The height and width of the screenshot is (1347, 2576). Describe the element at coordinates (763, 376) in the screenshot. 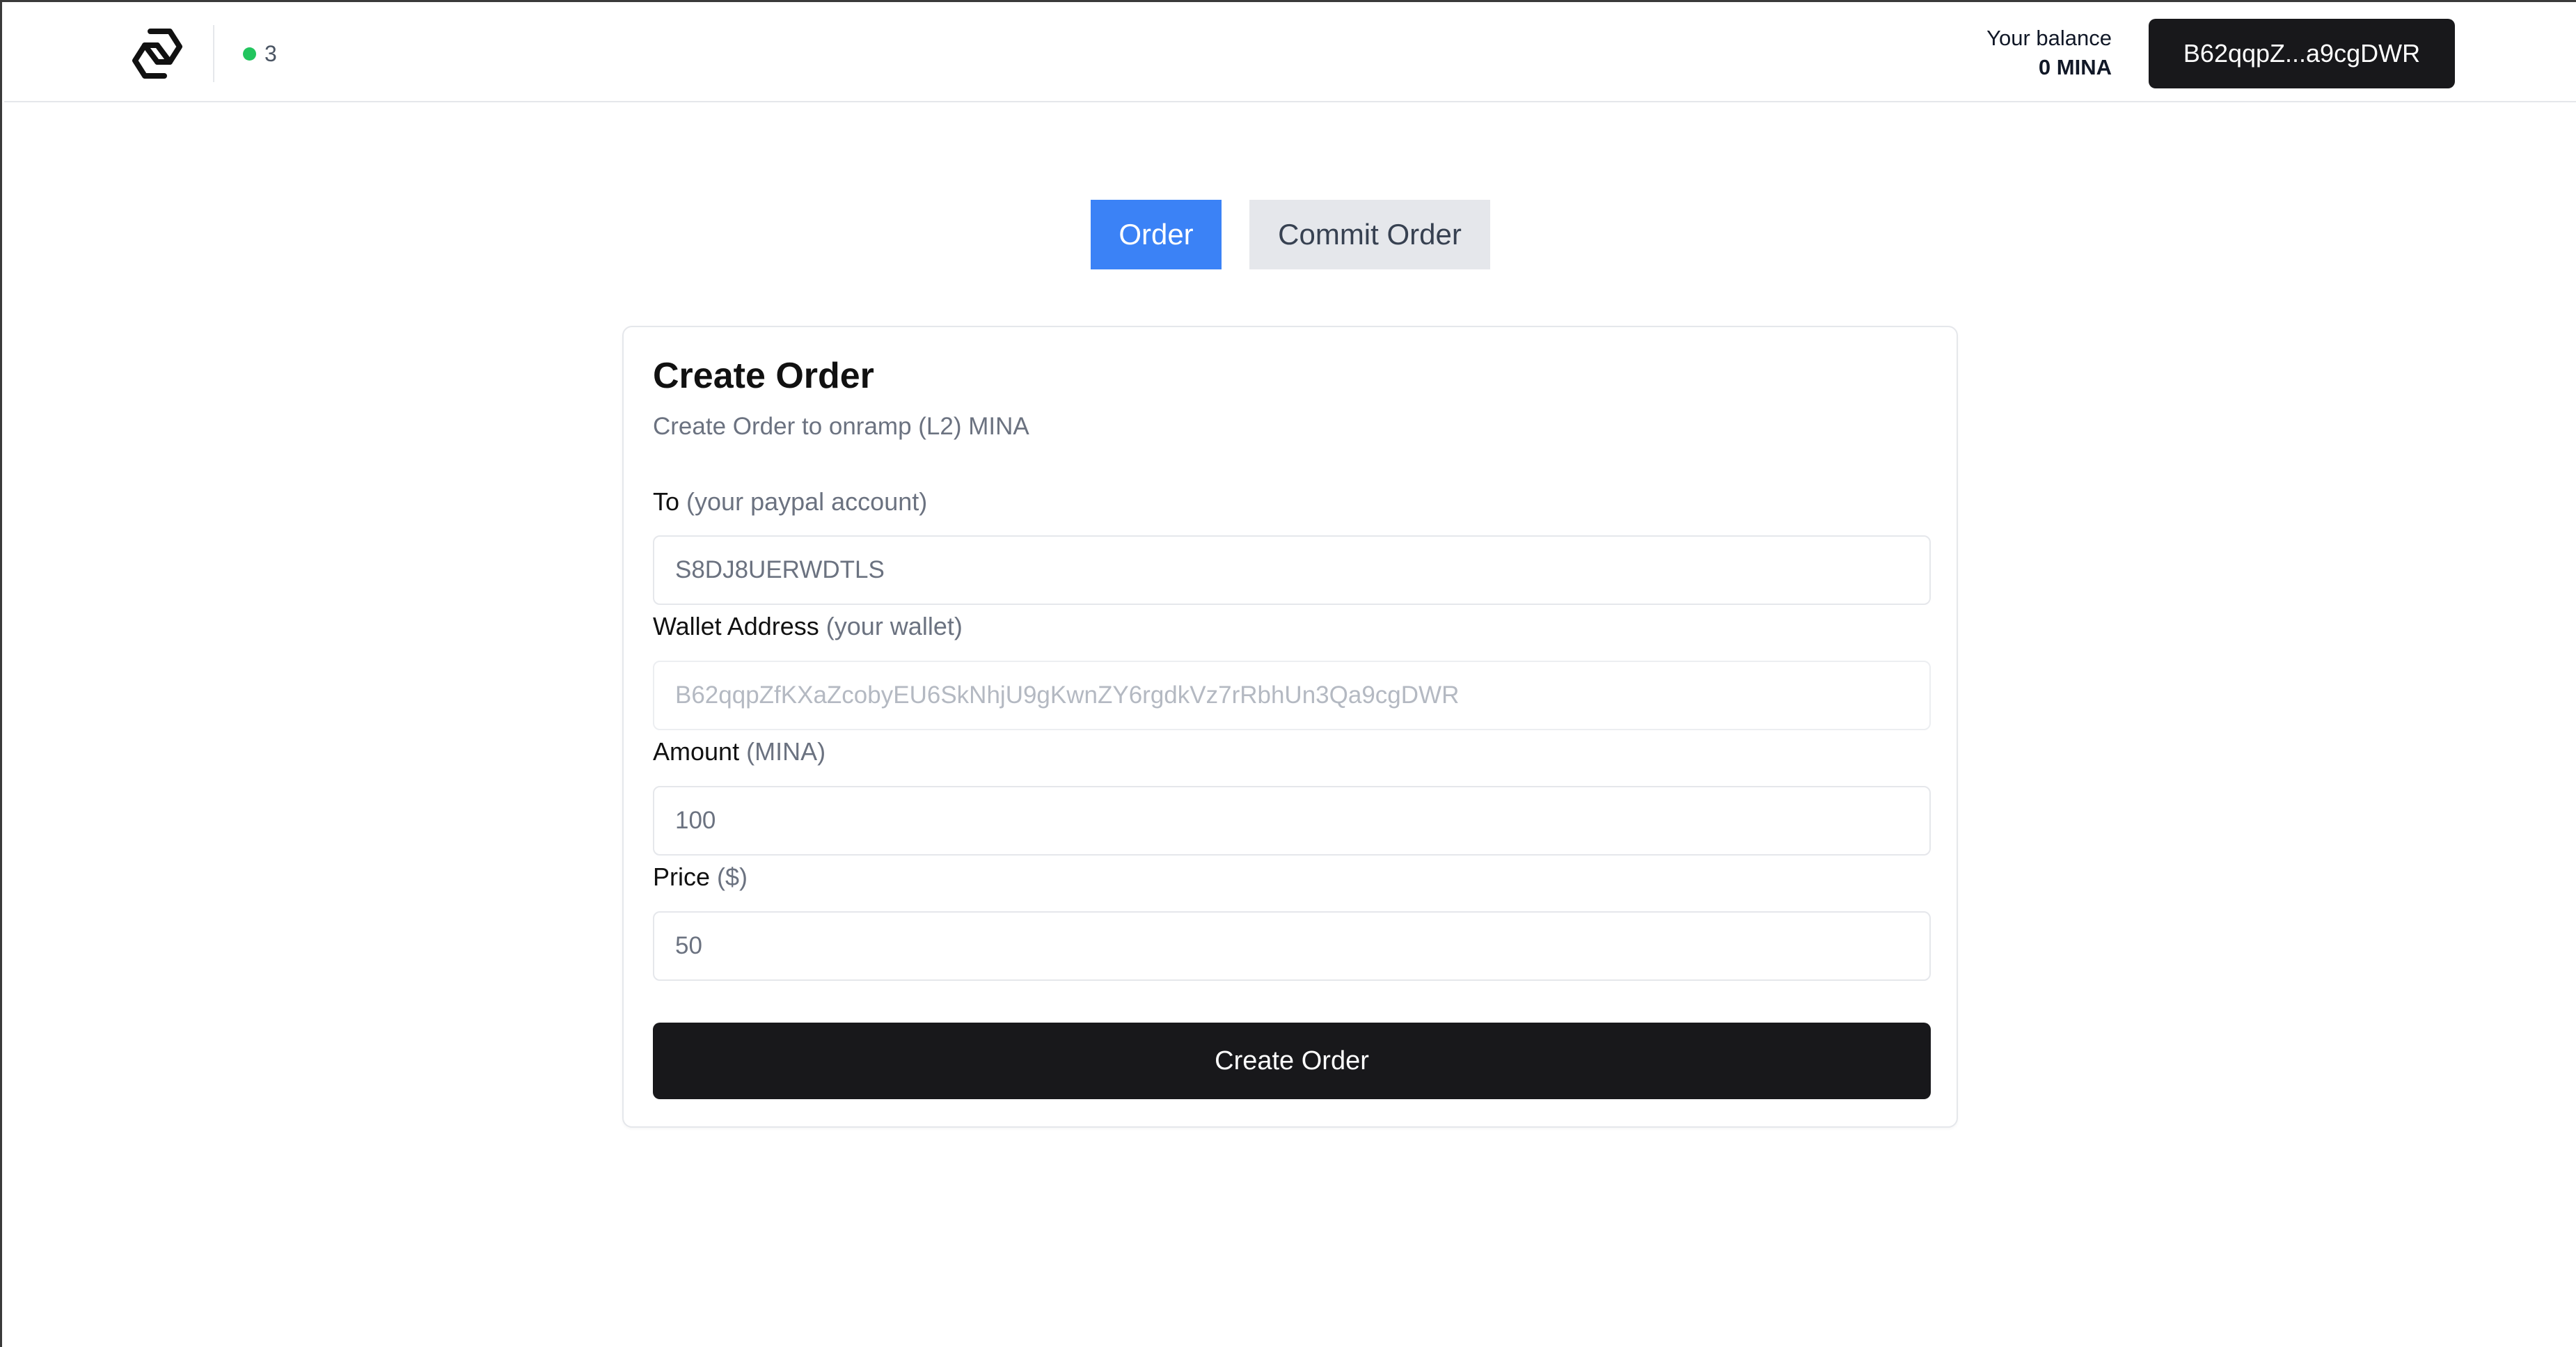

I see `card-title: Create Order` at that location.